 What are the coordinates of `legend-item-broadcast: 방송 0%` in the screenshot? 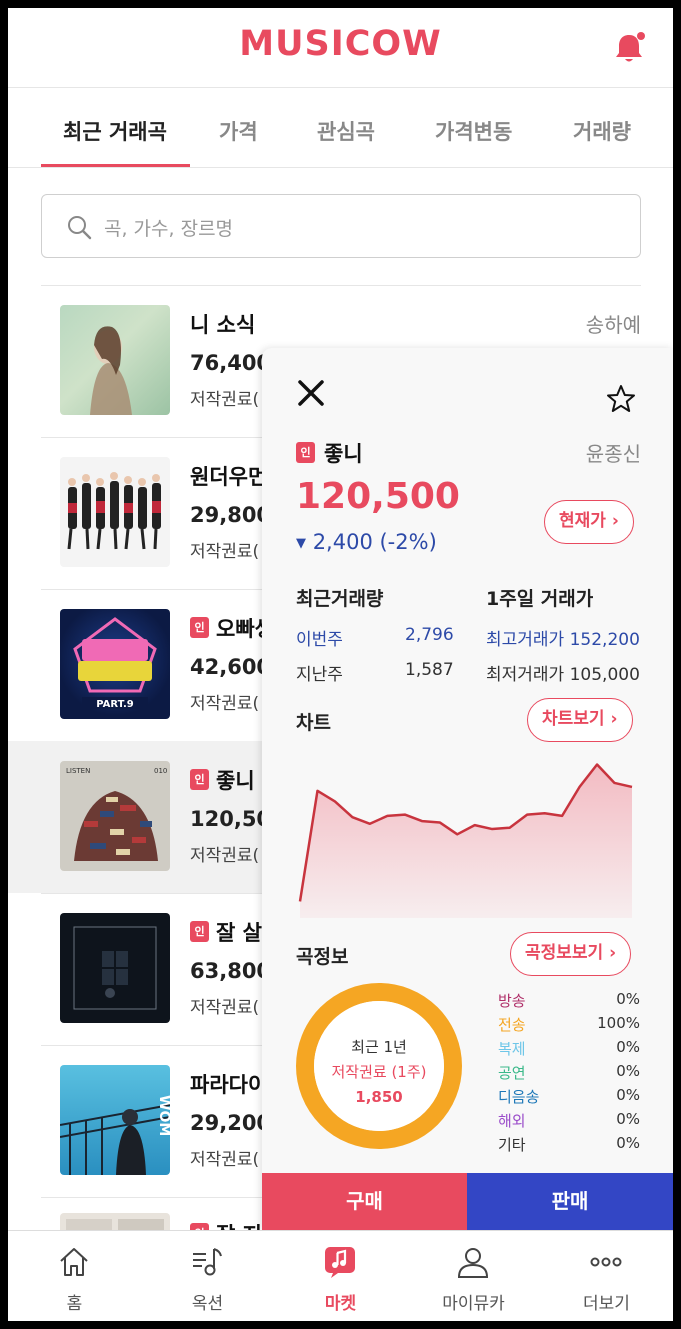 It's located at (569, 1002).